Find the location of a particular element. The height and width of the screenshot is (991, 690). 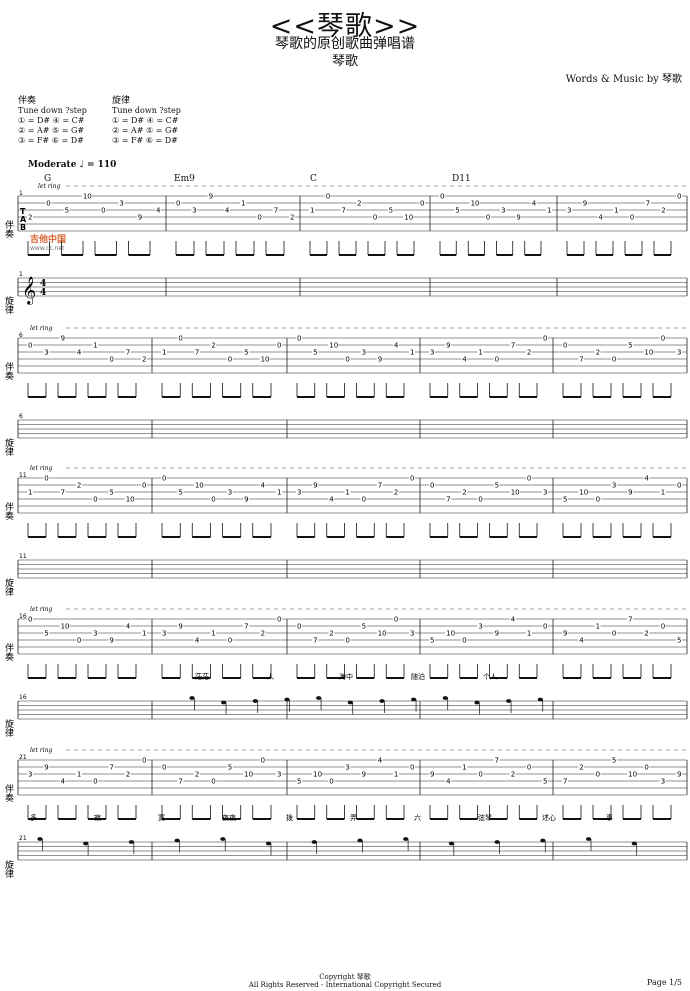

lyric-text: 海中 is located at coordinates (346, 676).